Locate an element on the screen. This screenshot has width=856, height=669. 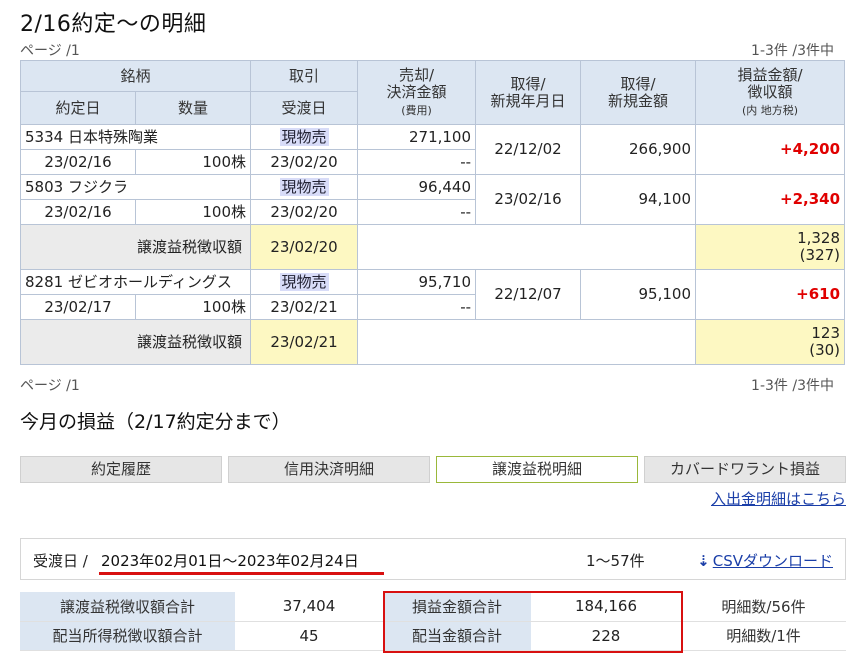
header-pnl: 損益金額/ 徴収額 (内 地方税) is located at coordinates (770, 92).